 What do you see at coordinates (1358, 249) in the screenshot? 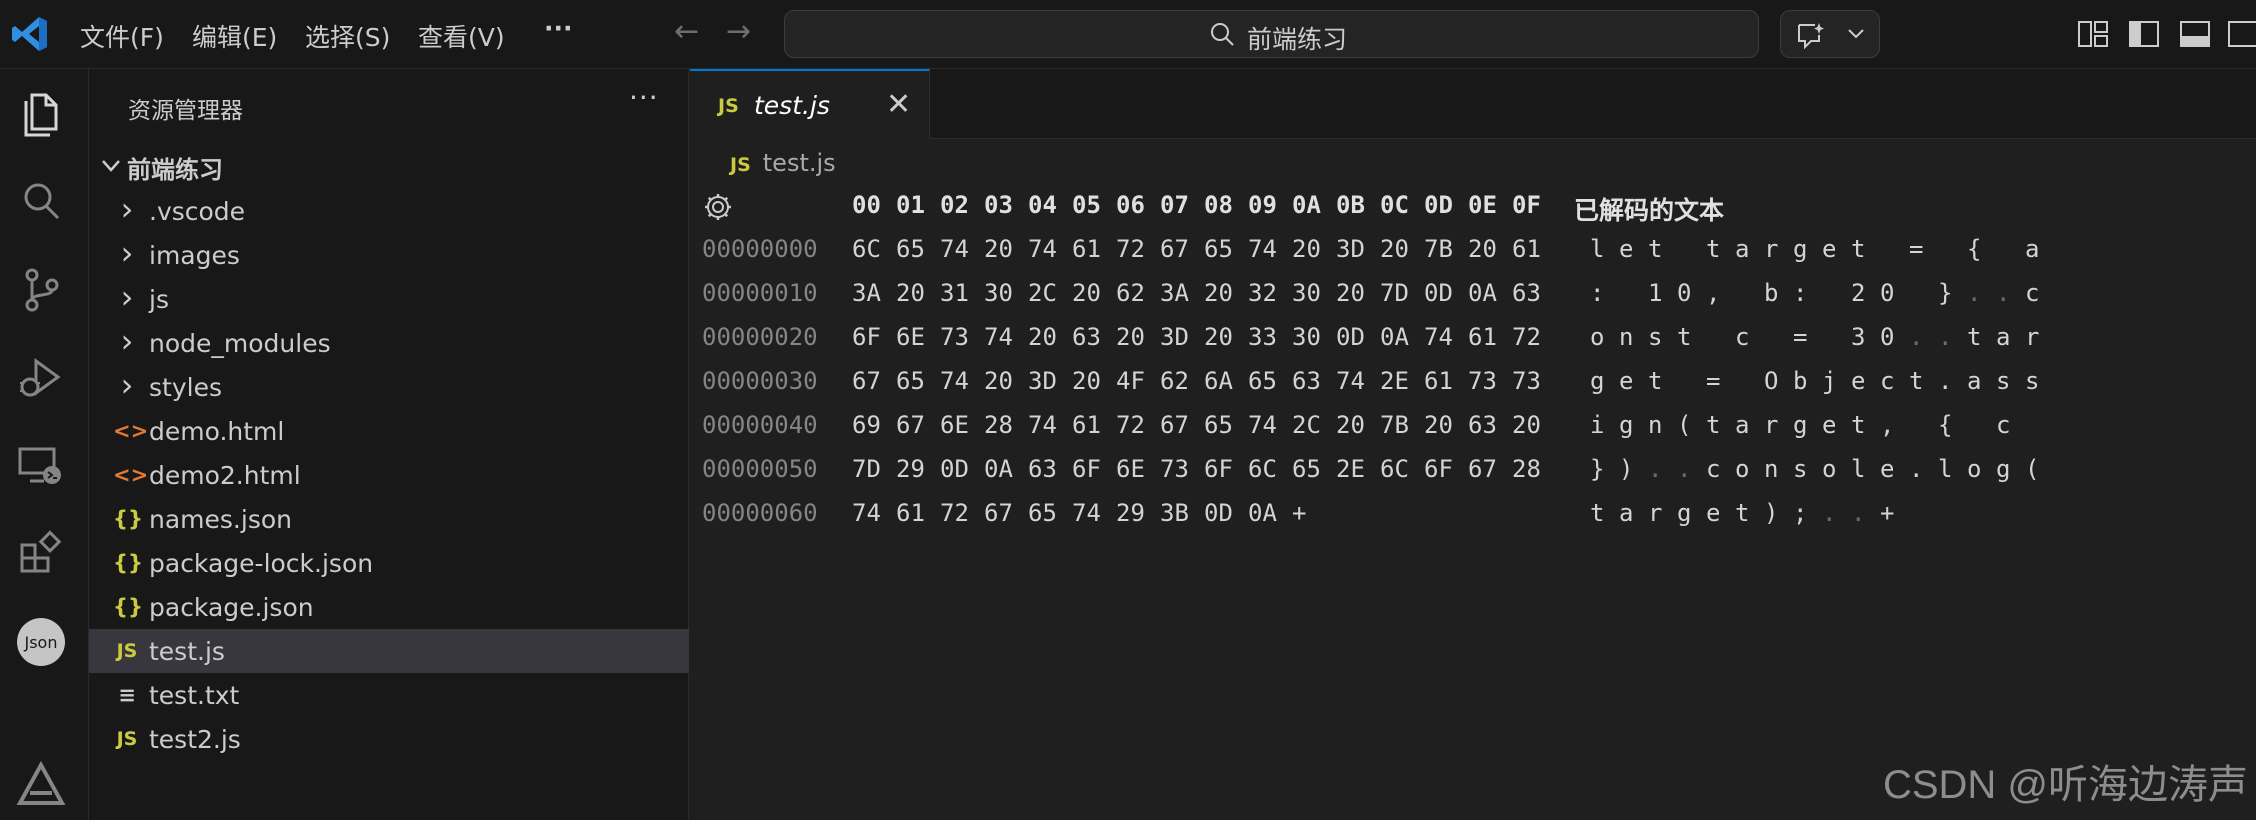
I see `hex-byte: 3D` at bounding box center [1358, 249].